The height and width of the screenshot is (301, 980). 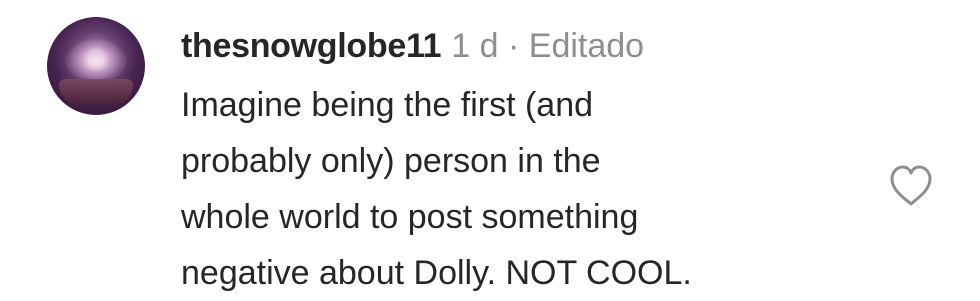 I want to click on avatar-glow, so click(x=96, y=61).